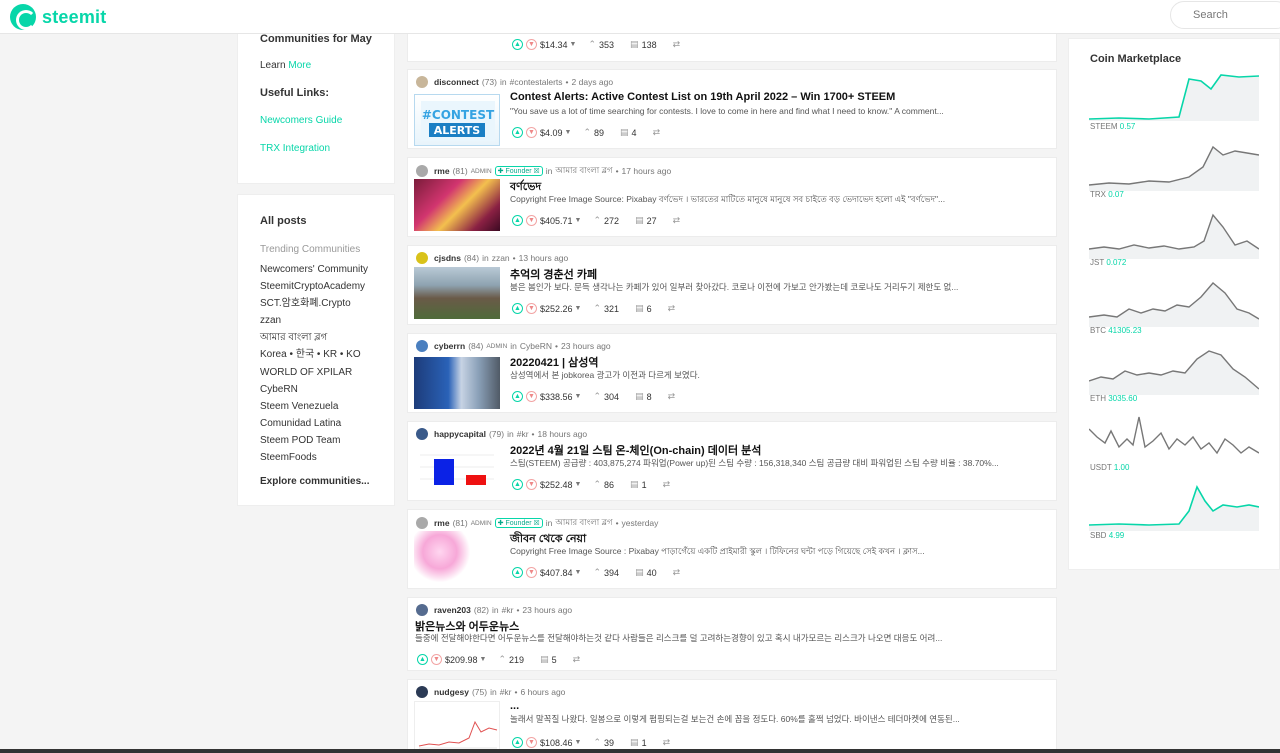 This screenshot has height=753, width=1280. What do you see at coordinates (536, 82) in the screenshot?
I see `community-link: #contestalerts` at bounding box center [536, 82].